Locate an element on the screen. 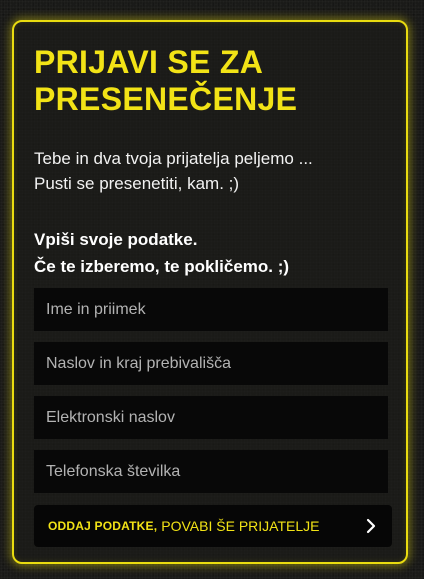 This screenshot has height=579, width=424. chevron-right-icon is located at coordinates (371, 526).